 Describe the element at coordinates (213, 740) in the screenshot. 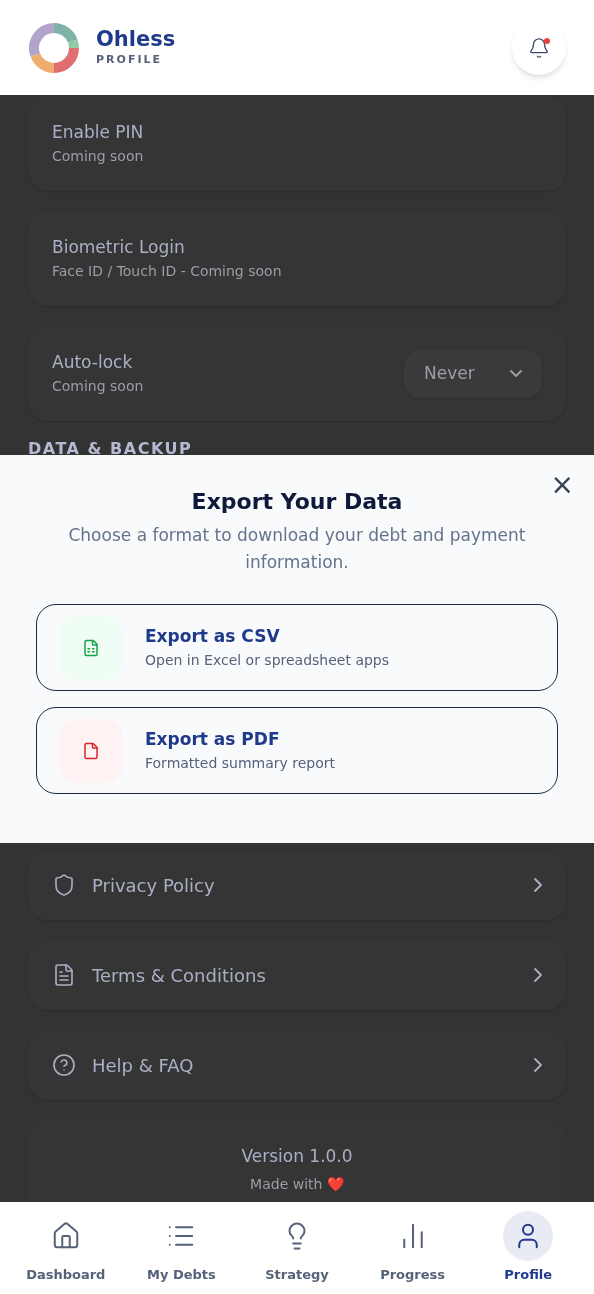

I see `option-title: Export as PDF` at that location.